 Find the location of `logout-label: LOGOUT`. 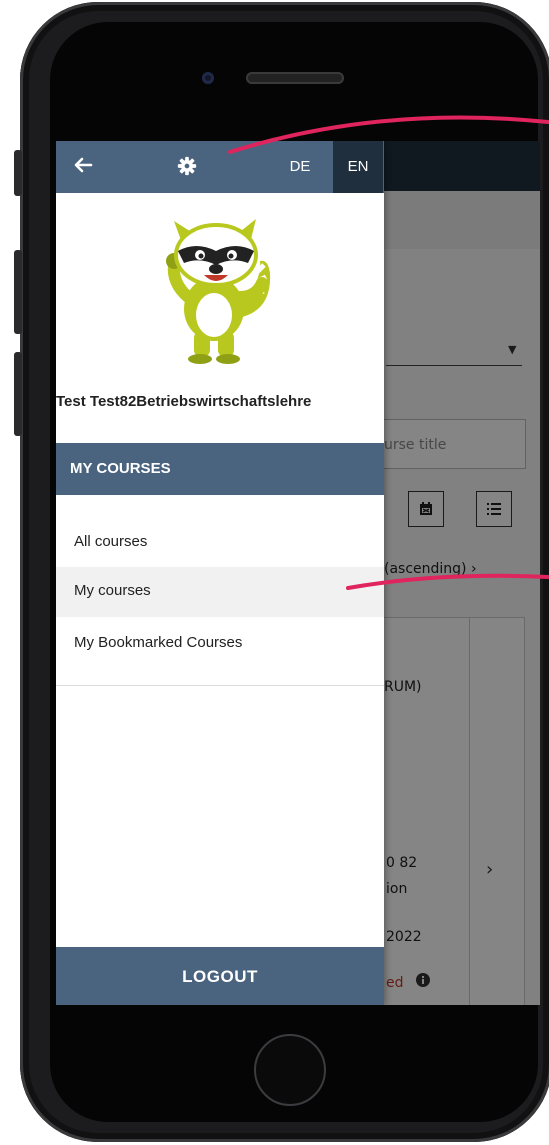

logout-label: LOGOUT is located at coordinates (220, 976).